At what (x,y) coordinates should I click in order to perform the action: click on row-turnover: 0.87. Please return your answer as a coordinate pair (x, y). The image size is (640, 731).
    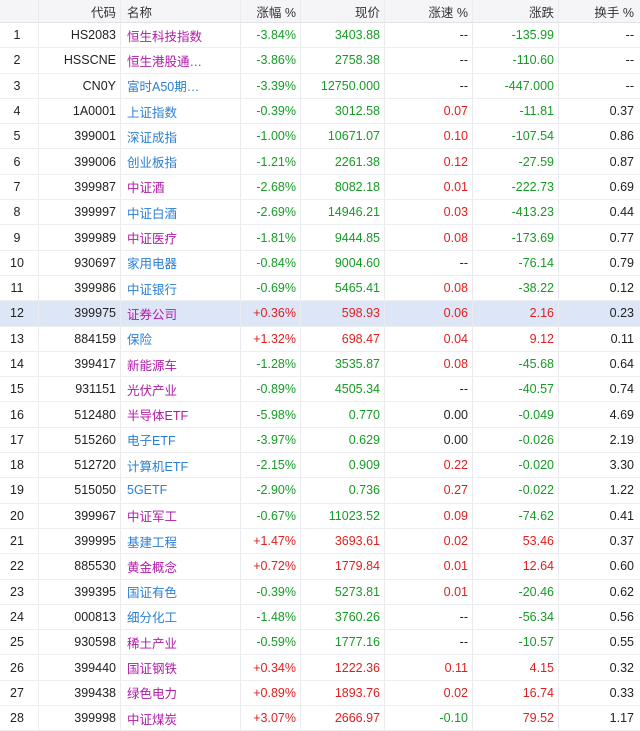
    Looking at the image, I should click on (599, 161).